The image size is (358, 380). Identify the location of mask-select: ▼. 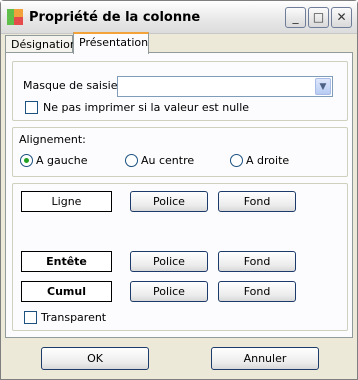
(225, 86).